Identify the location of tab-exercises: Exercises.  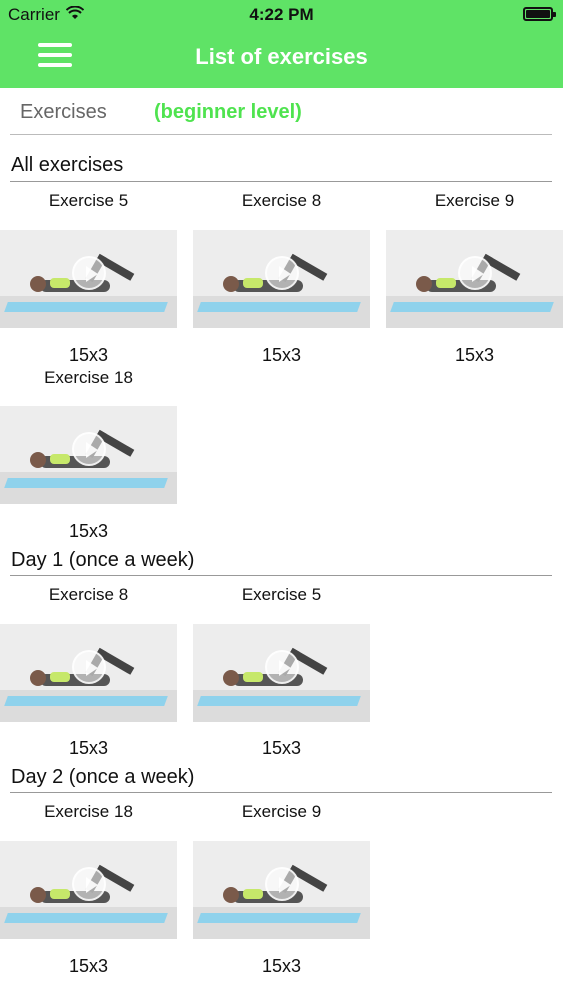
(63, 112).